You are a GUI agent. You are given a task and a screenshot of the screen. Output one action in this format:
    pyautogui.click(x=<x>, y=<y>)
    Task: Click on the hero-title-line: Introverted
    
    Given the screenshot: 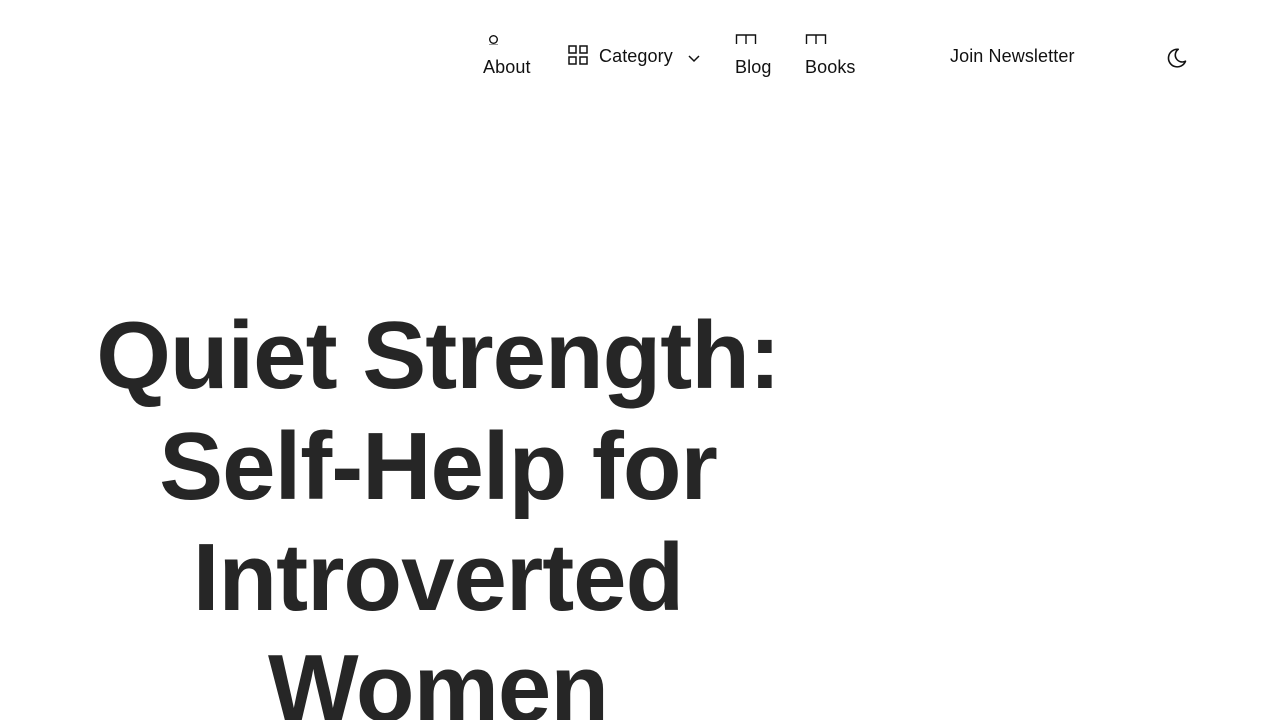 What is the action you would take?
    pyautogui.click(x=438, y=577)
    